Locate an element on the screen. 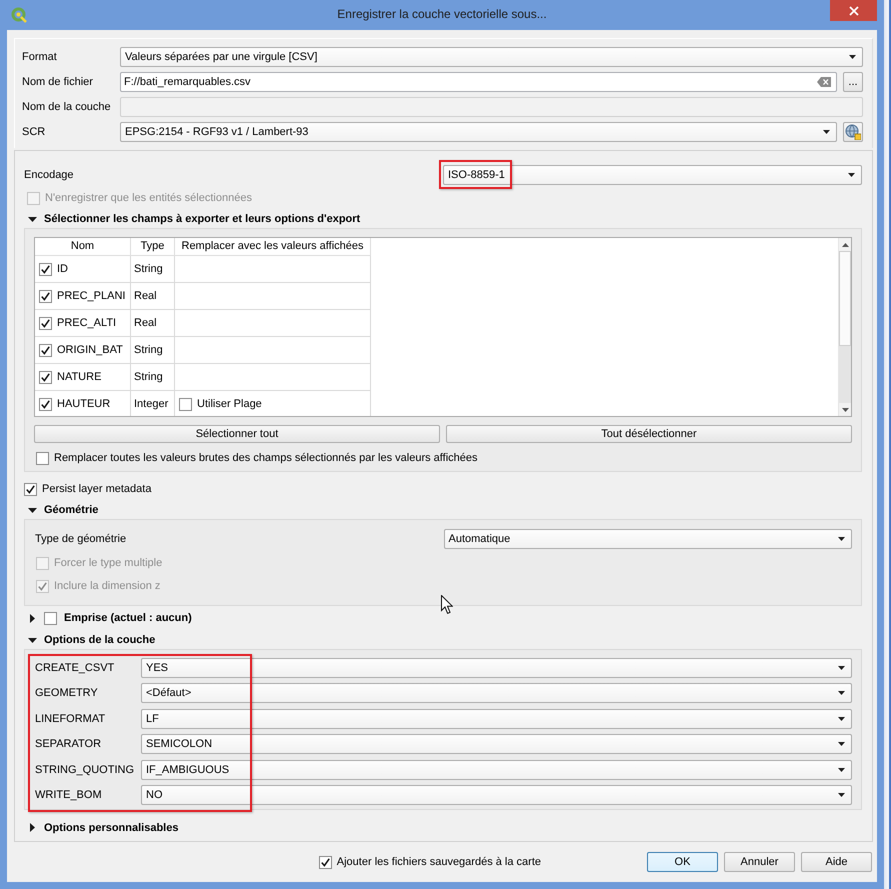  column-header: Remplacer avec les valeurs affichées is located at coordinates (273, 247).